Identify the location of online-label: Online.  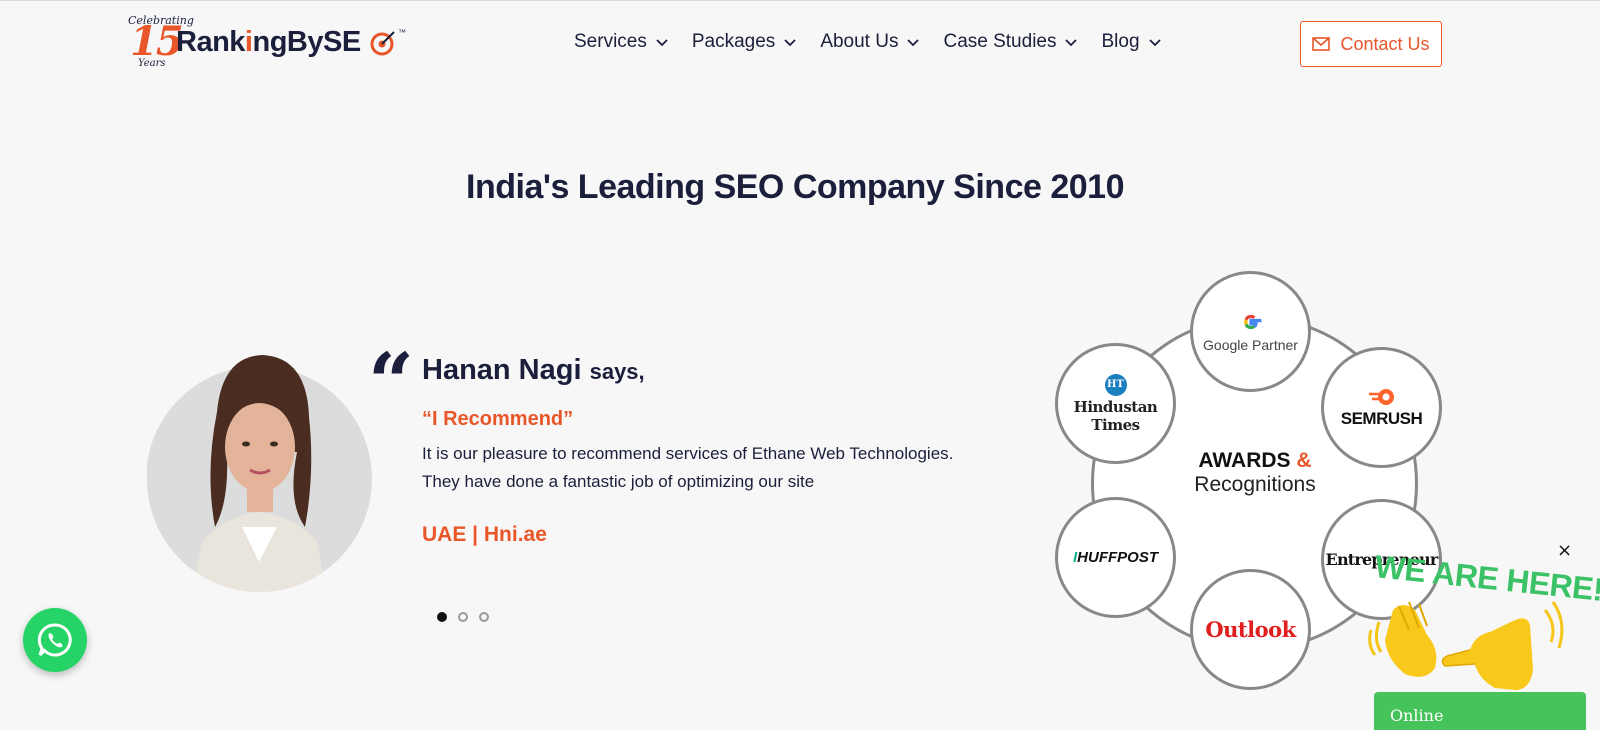
(1417, 715).